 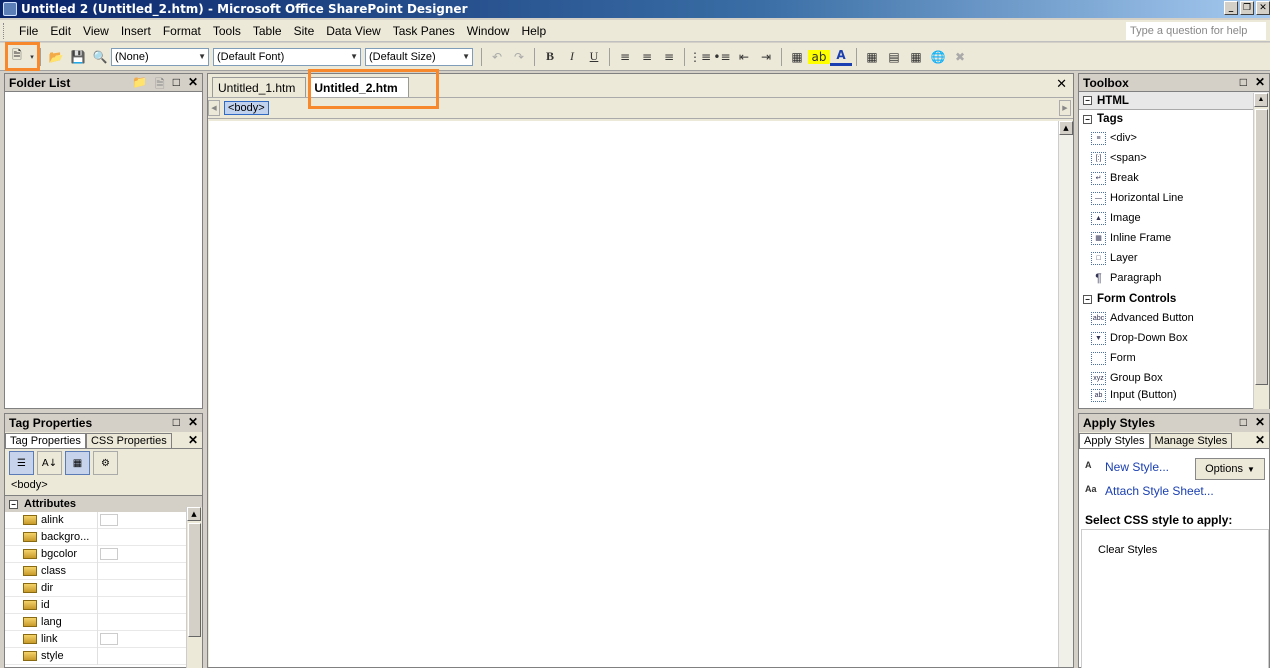 I want to click on align-center-icon: ≡, so click(x=647, y=57).